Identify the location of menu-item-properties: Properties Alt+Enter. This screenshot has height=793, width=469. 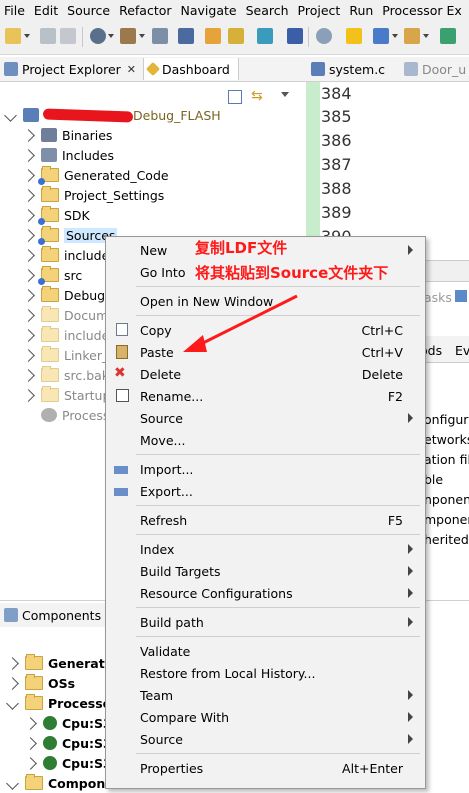
(265, 768).